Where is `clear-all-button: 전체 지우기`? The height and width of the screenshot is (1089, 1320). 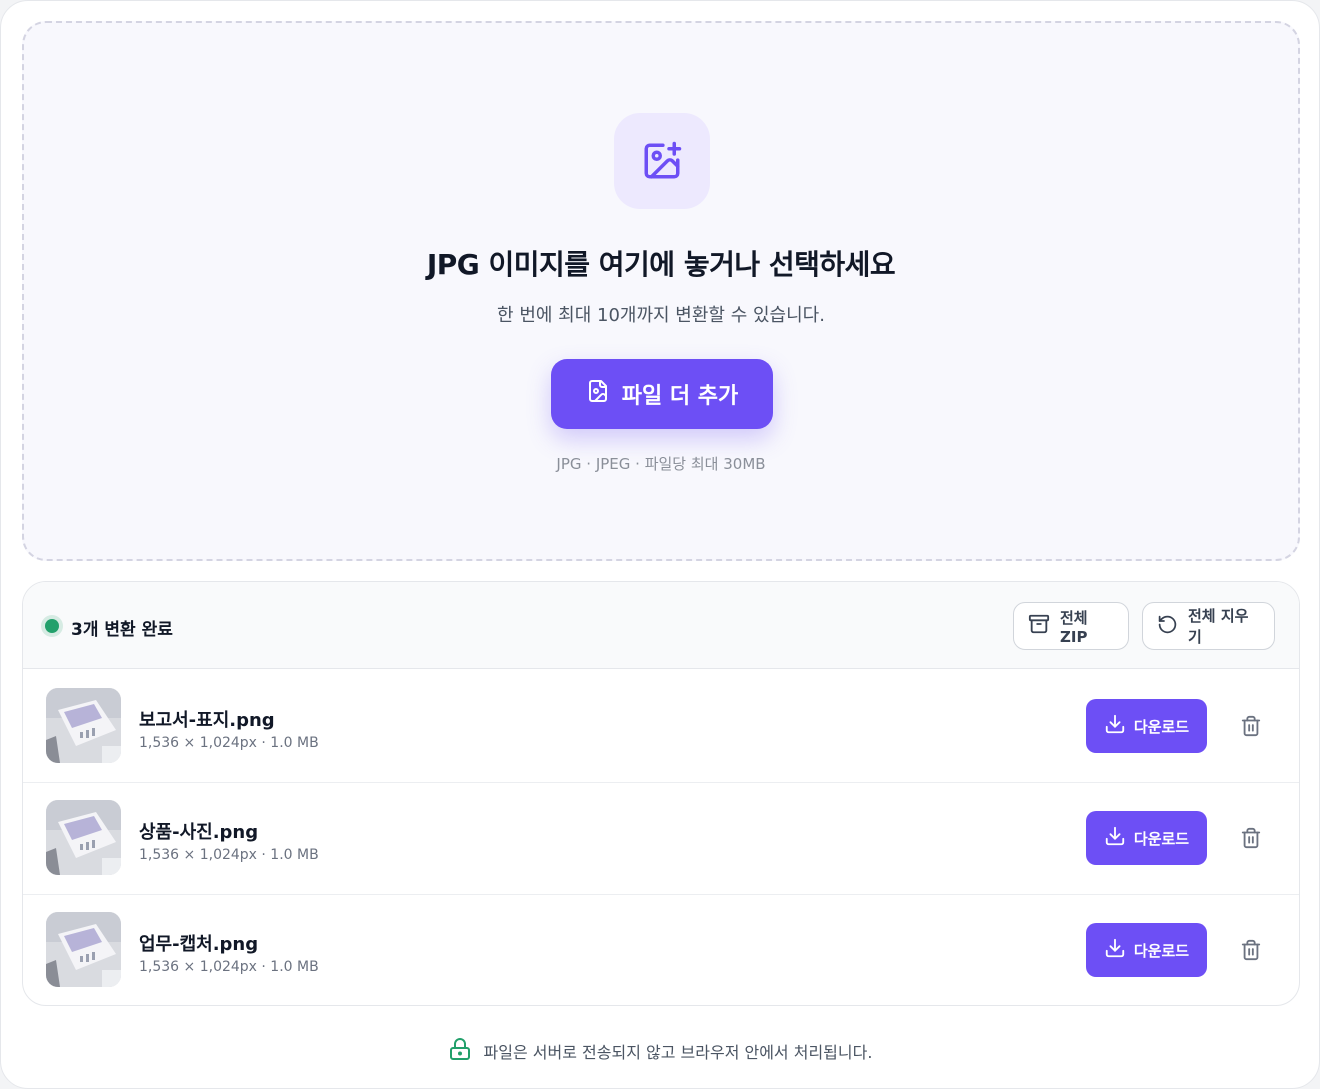 clear-all-button: 전체 지우기 is located at coordinates (1208, 626).